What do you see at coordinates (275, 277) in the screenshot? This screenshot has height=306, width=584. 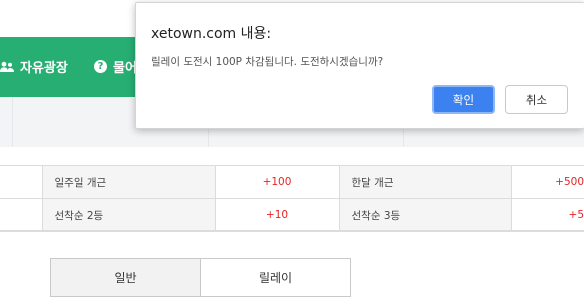 I see `tab-relay: 릴레이` at bounding box center [275, 277].